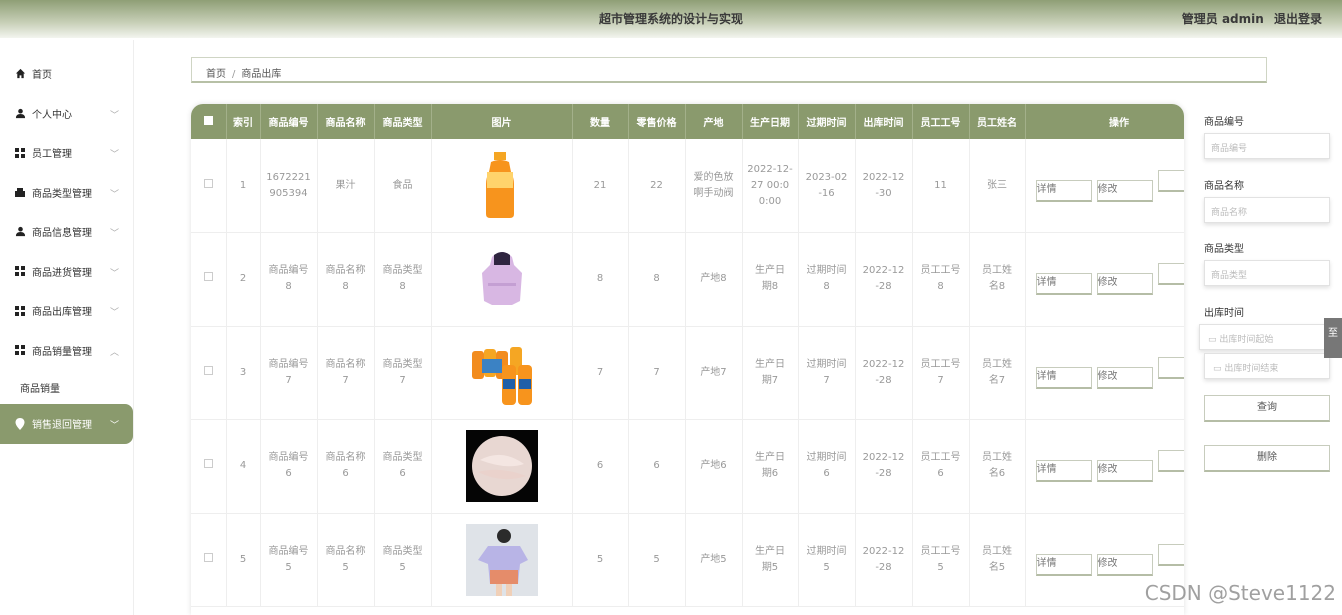 This screenshot has height=615, width=1342. What do you see at coordinates (62, 313) in the screenshot?
I see `sidebar-item-label: 商品出库管理` at bounding box center [62, 313].